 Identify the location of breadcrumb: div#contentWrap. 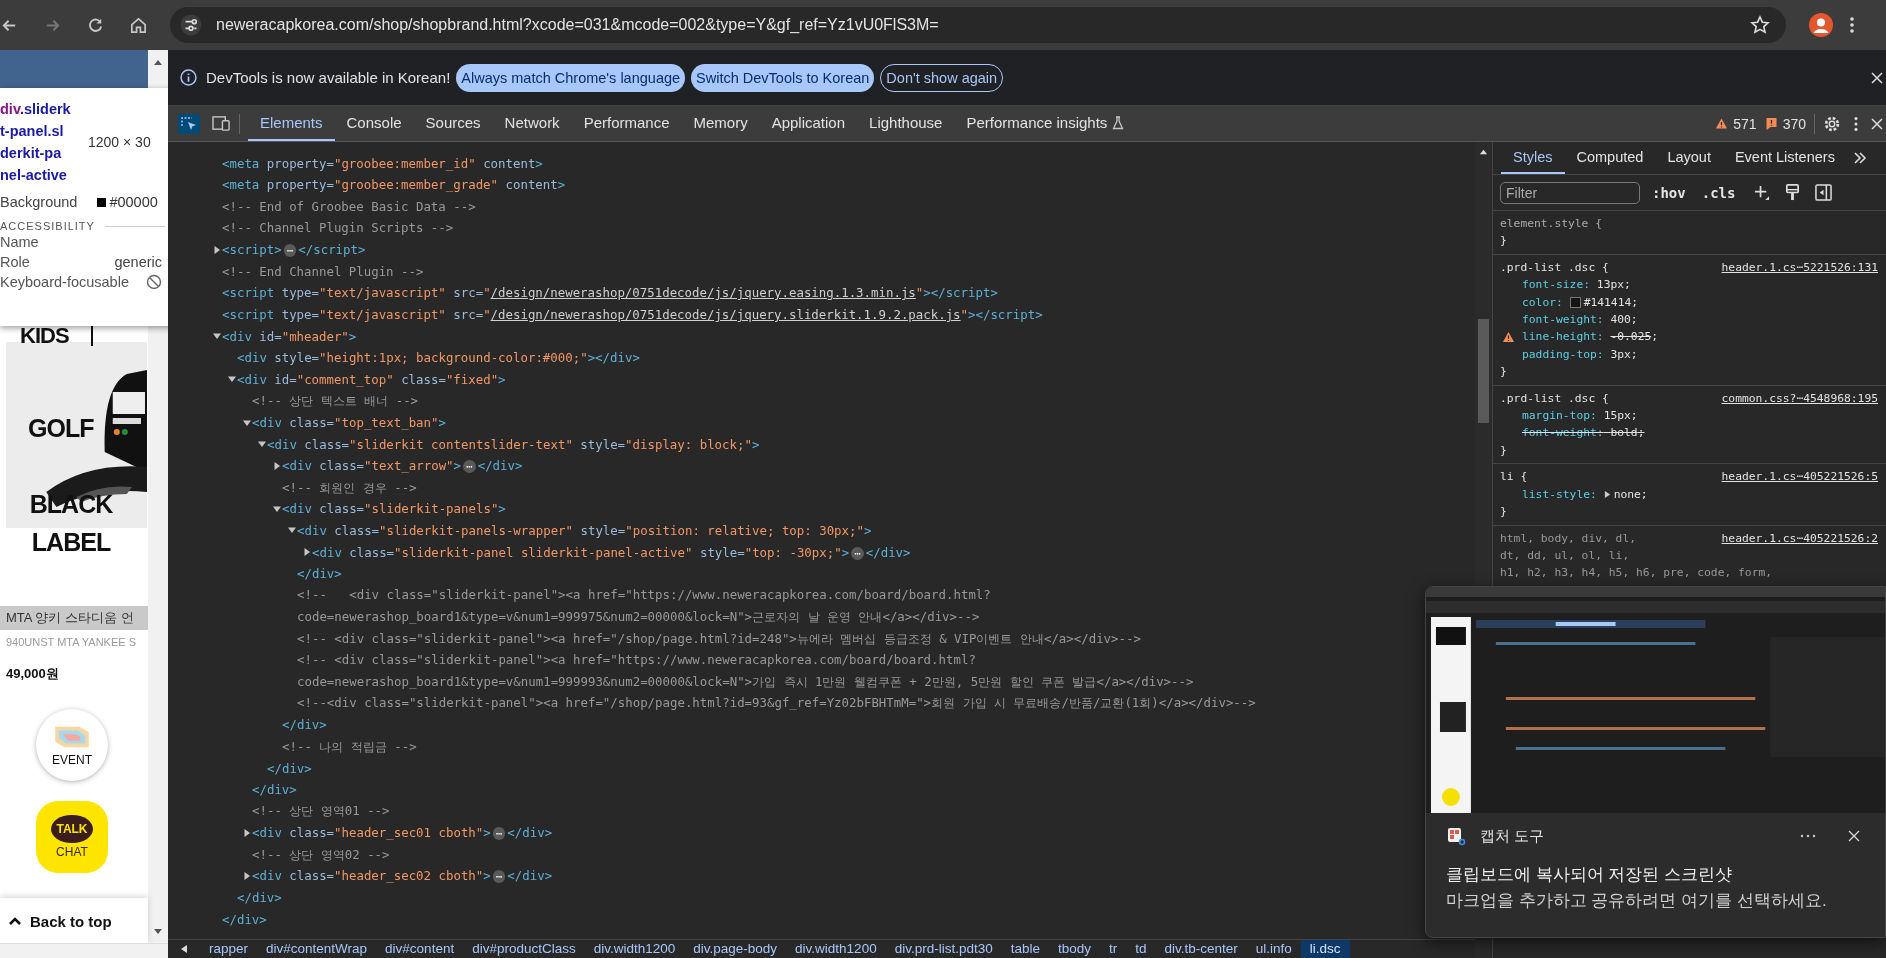
(317, 949).